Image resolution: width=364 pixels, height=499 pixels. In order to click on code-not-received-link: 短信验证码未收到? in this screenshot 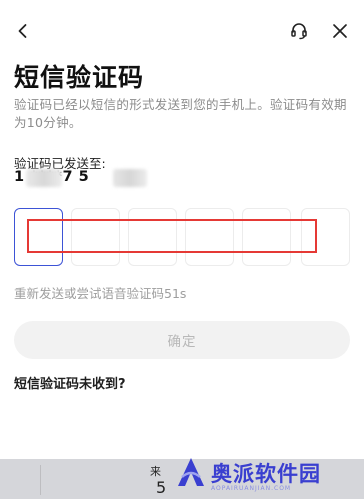, I will do `click(70, 382)`.